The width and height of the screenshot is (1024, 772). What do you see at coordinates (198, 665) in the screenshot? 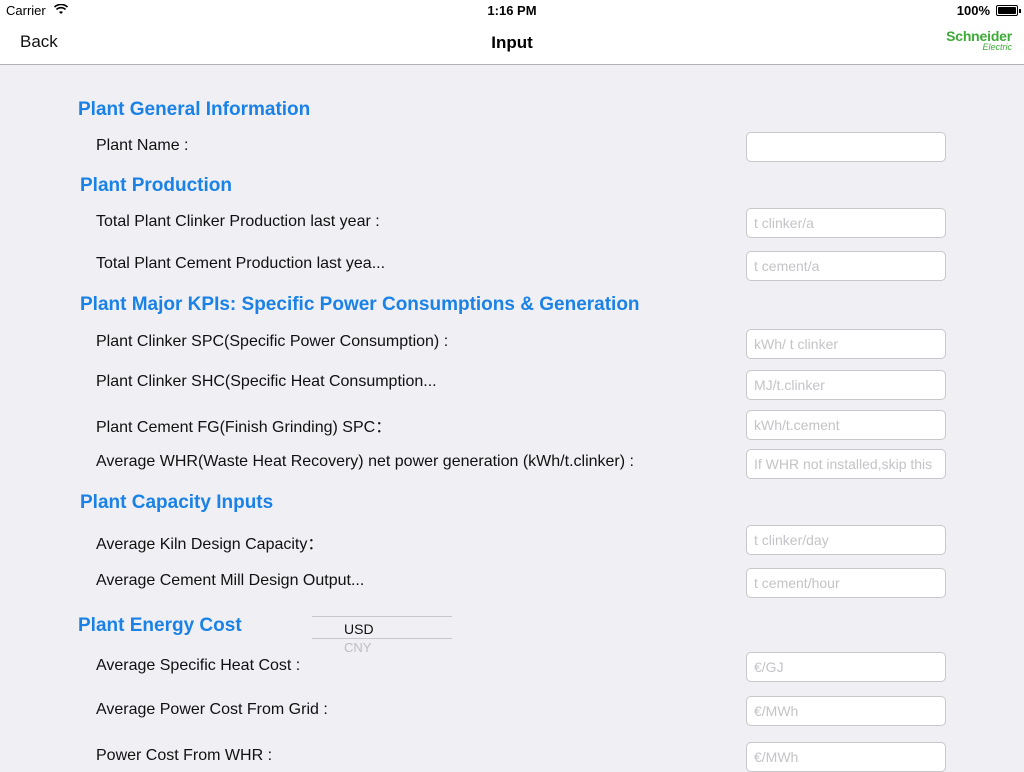
I see `heat-cost-label: Average Specific Heat Cost :` at bounding box center [198, 665].